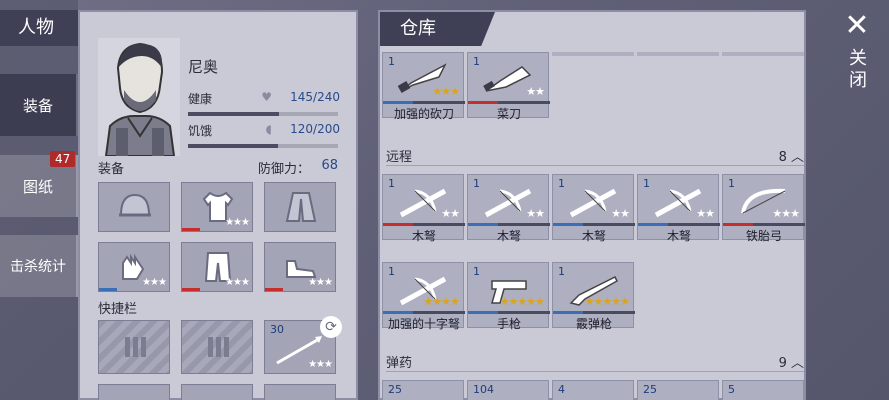 The width and height of the screenshot is (889, 400). Describe the element at coordinates (423, 324) in the screenshot. I see `item-name: 加强的十字弩` at that location.